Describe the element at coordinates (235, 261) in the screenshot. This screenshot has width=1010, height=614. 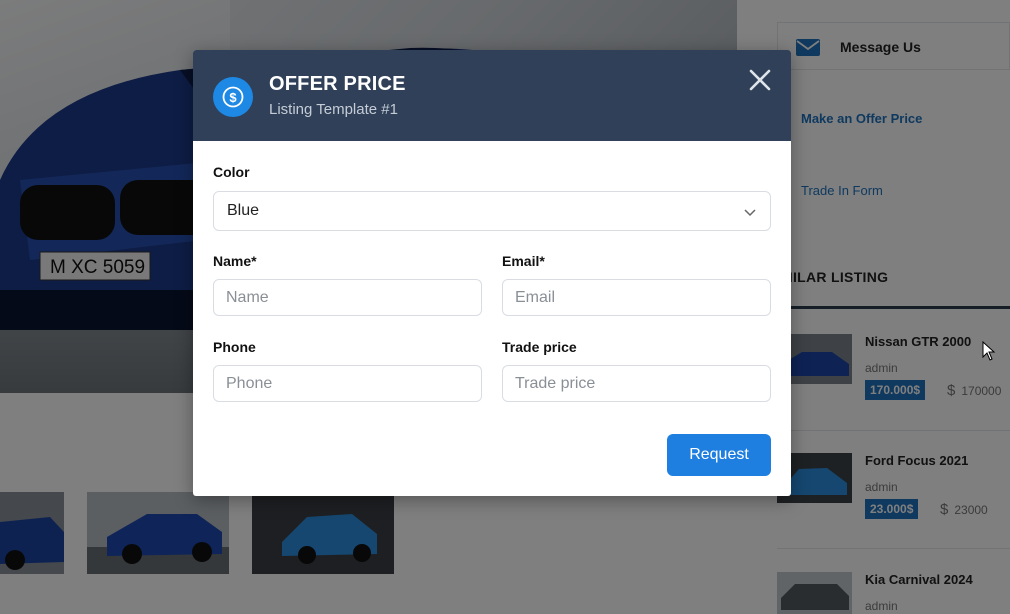
I see `name-label: Name*` at that location.